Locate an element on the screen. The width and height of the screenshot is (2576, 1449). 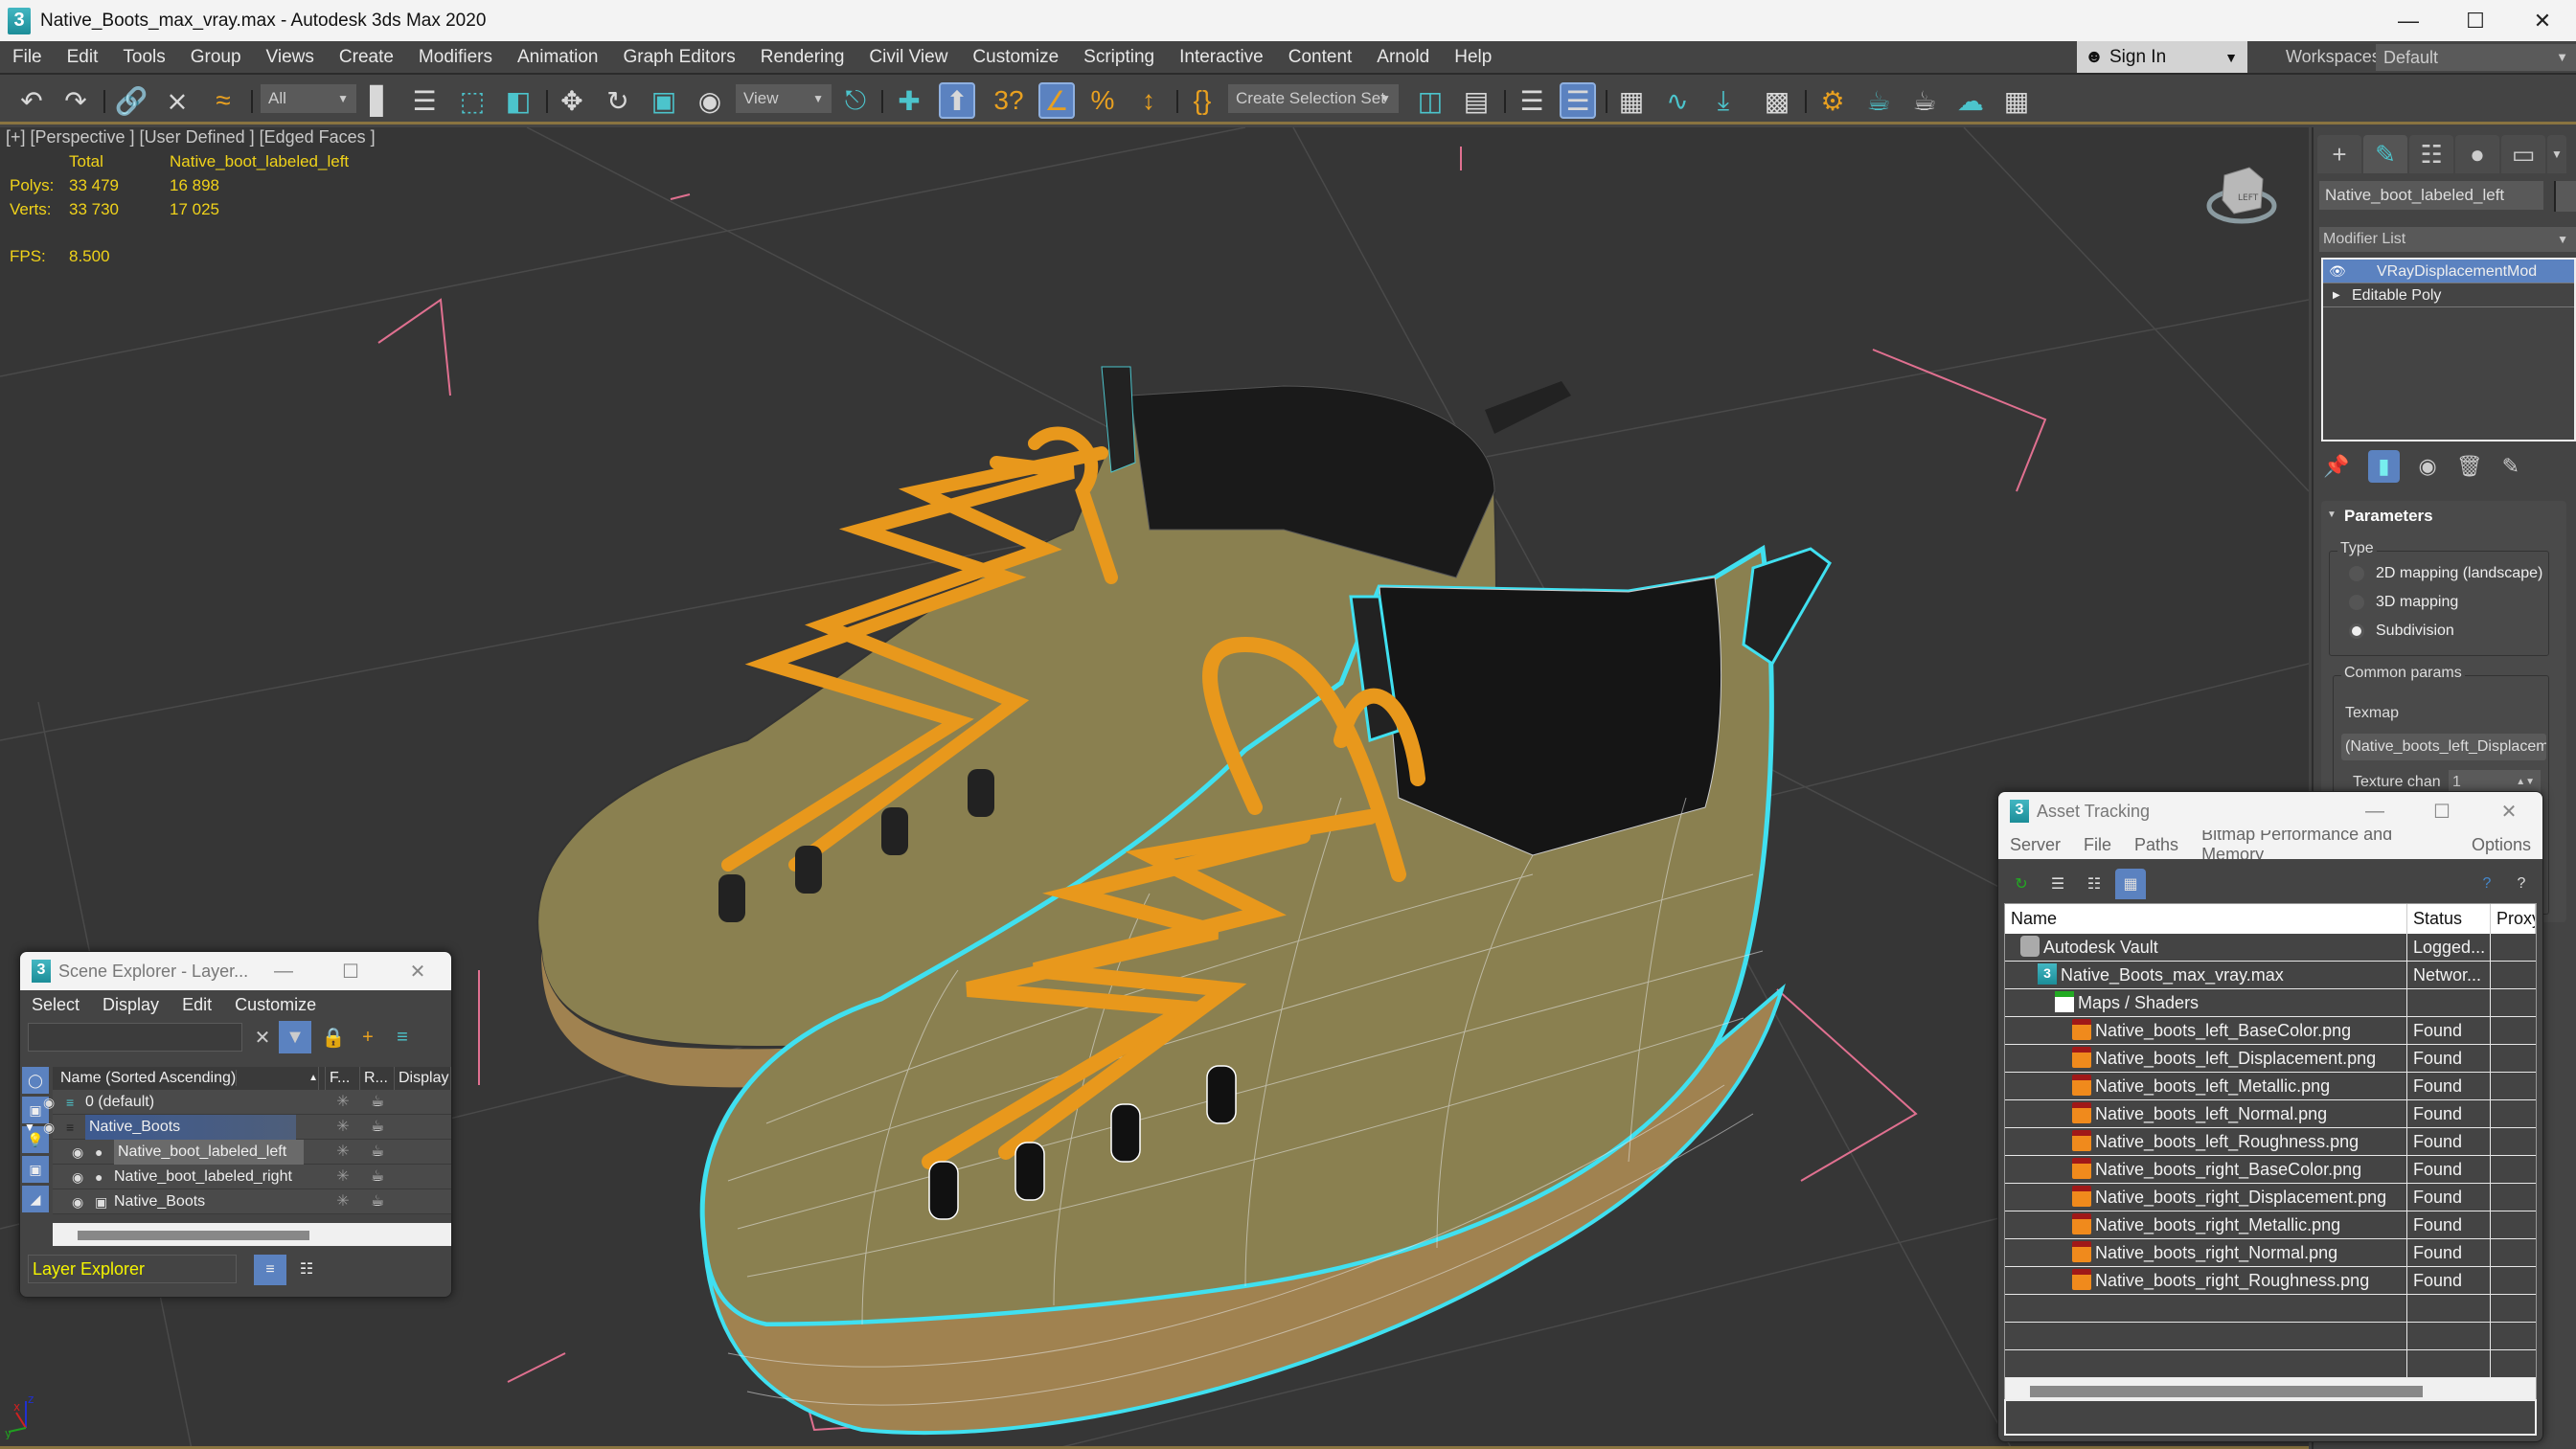
menu-tools: Tools is located at coordinates (143, 57).